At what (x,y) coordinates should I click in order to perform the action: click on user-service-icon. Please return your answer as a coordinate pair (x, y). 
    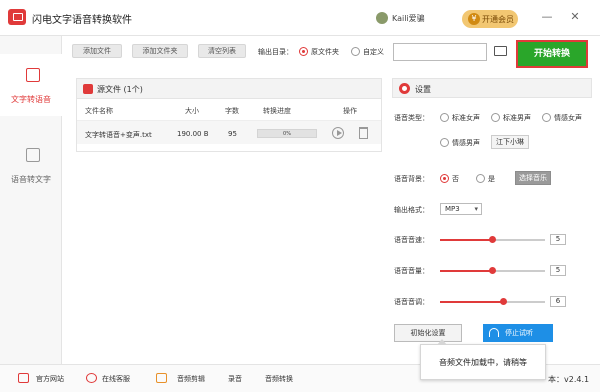
    Looking at the image, I should click on (91, 378).